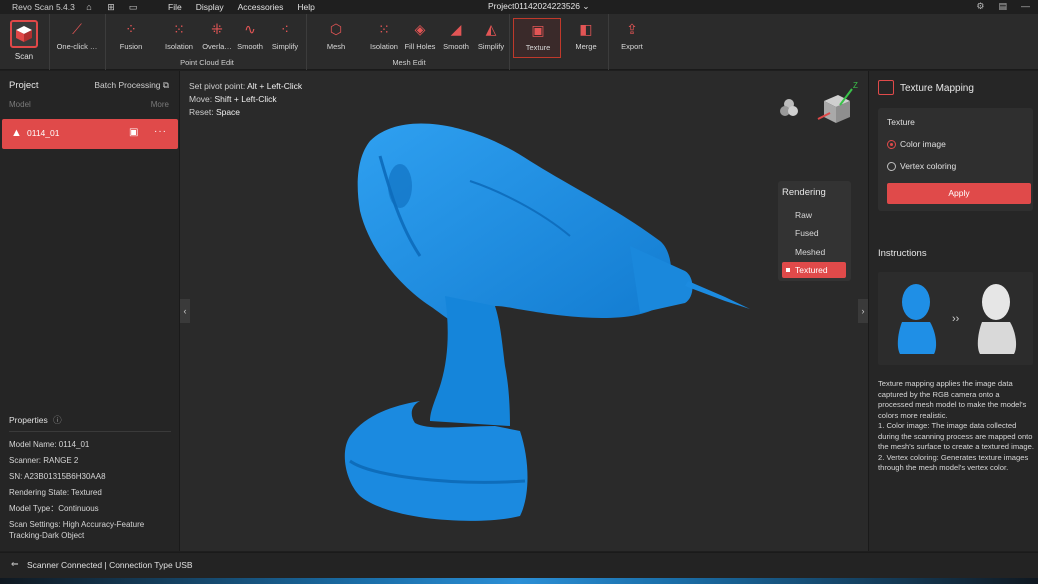 The width and height of the screenshot is (1038, 584). What do you see at coordinates (491, 29) in the screenshot?
I see `mesh-simplify-icon: ◭` at bounding box center [491, 29].